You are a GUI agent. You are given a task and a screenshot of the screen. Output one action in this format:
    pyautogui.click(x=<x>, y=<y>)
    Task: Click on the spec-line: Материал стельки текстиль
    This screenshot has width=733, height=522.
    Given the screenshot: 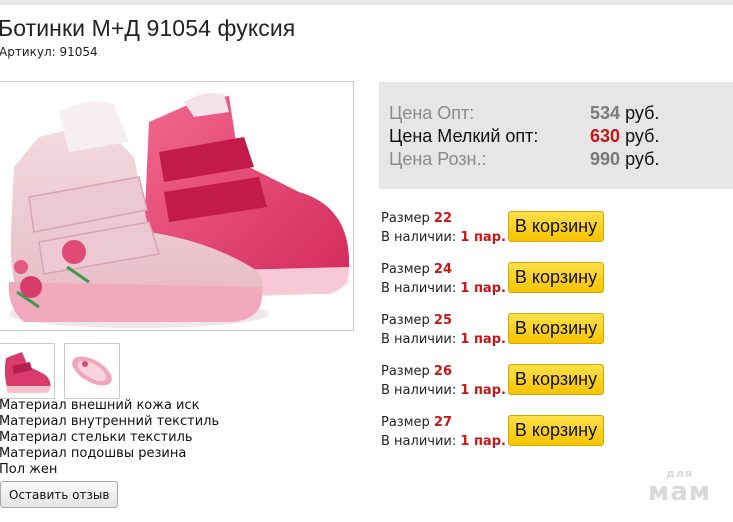 What is the action you would take?
    pyautogui.click(x=96, y=437)
    